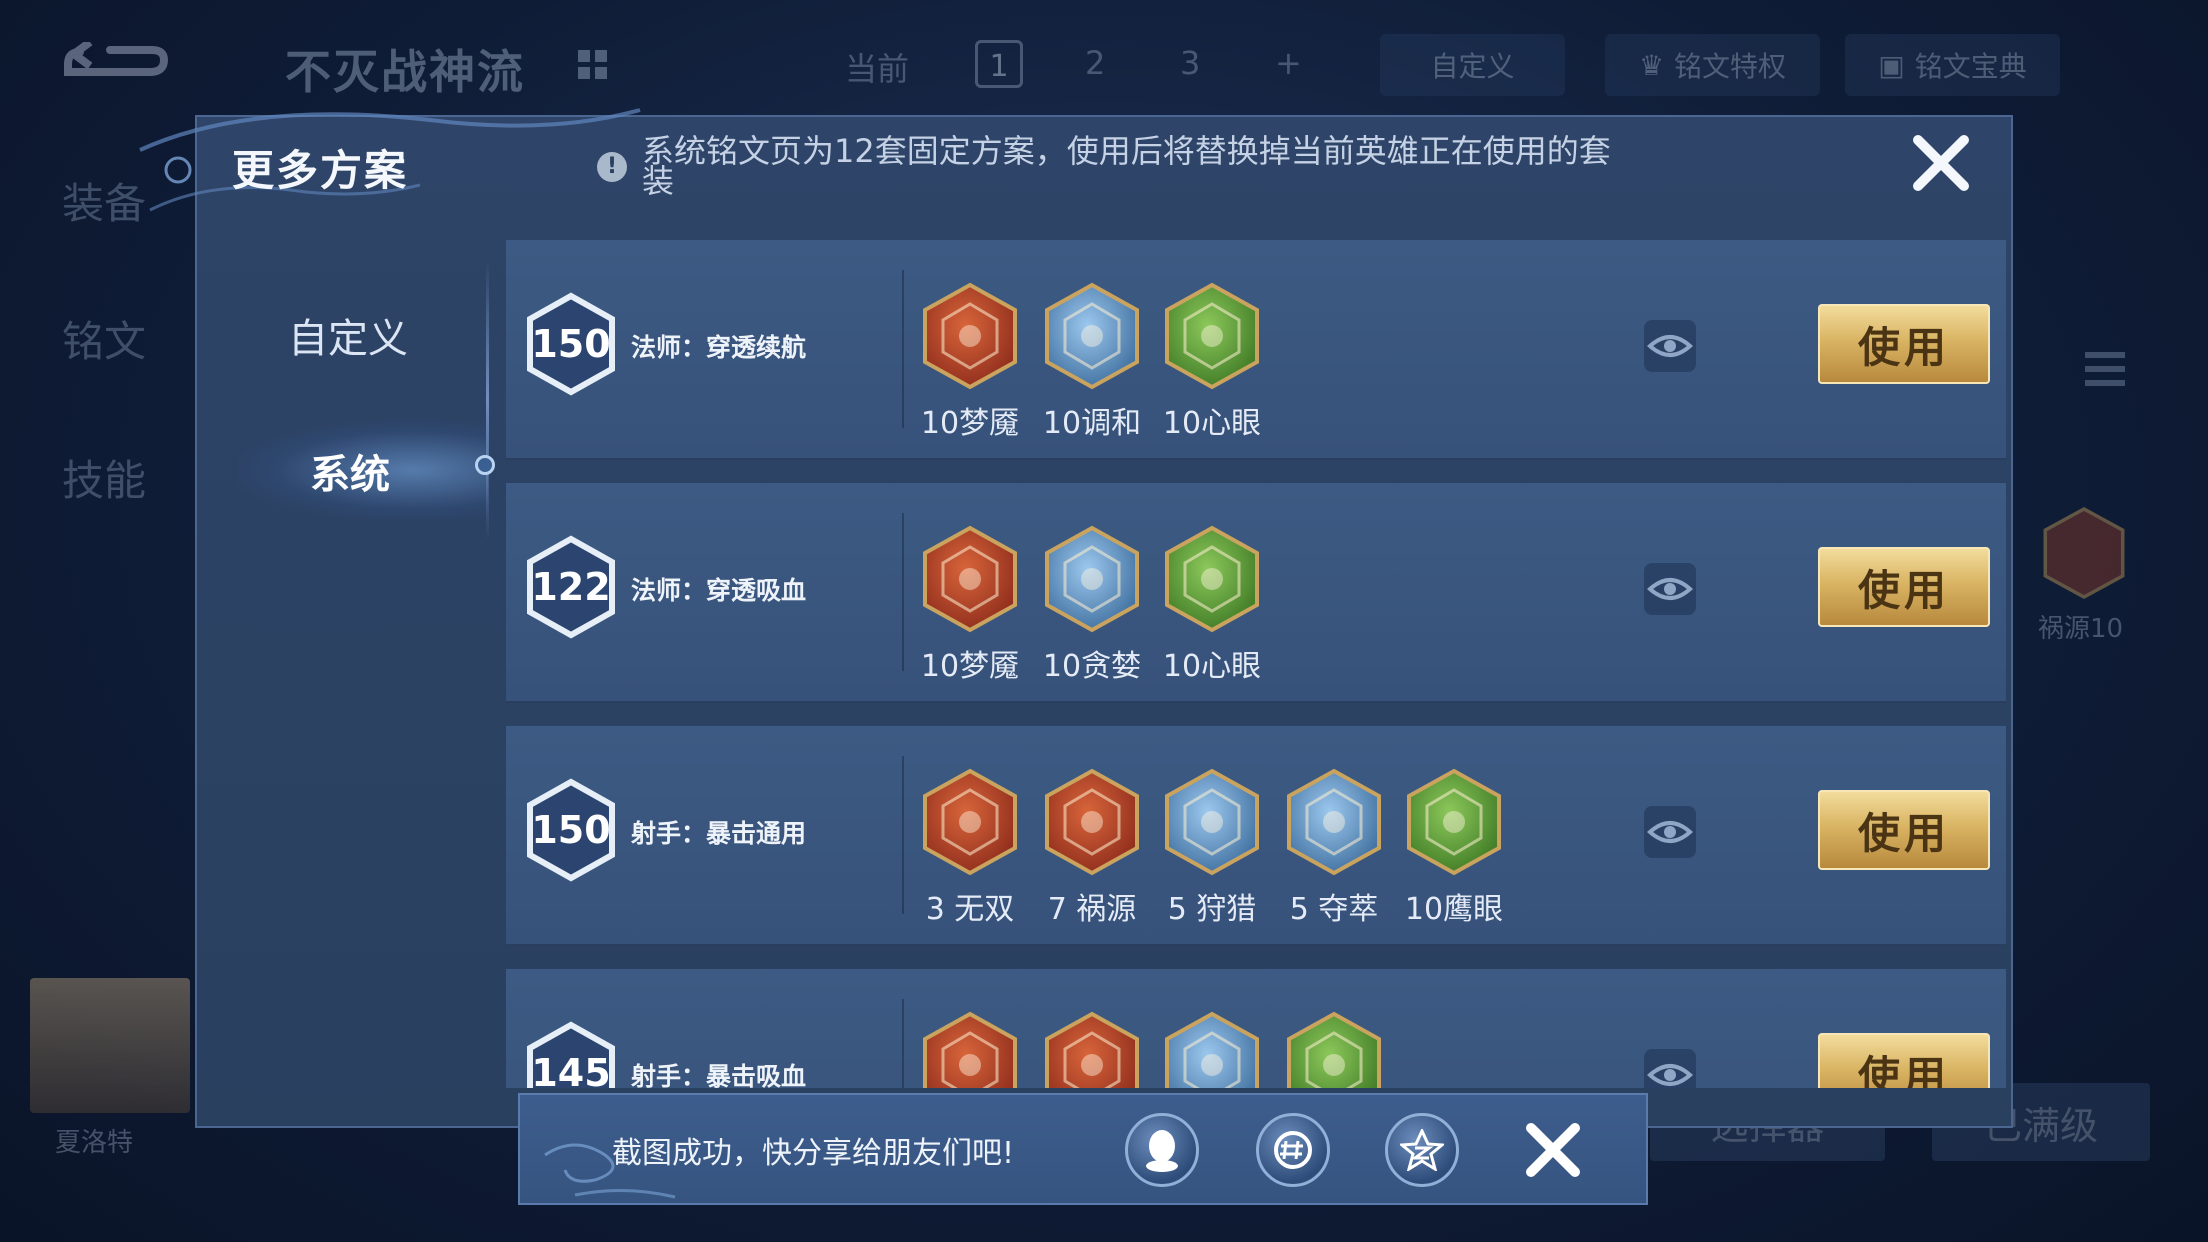  I want to click on plan-name: 射手：暴击通用, so click(719, 833).